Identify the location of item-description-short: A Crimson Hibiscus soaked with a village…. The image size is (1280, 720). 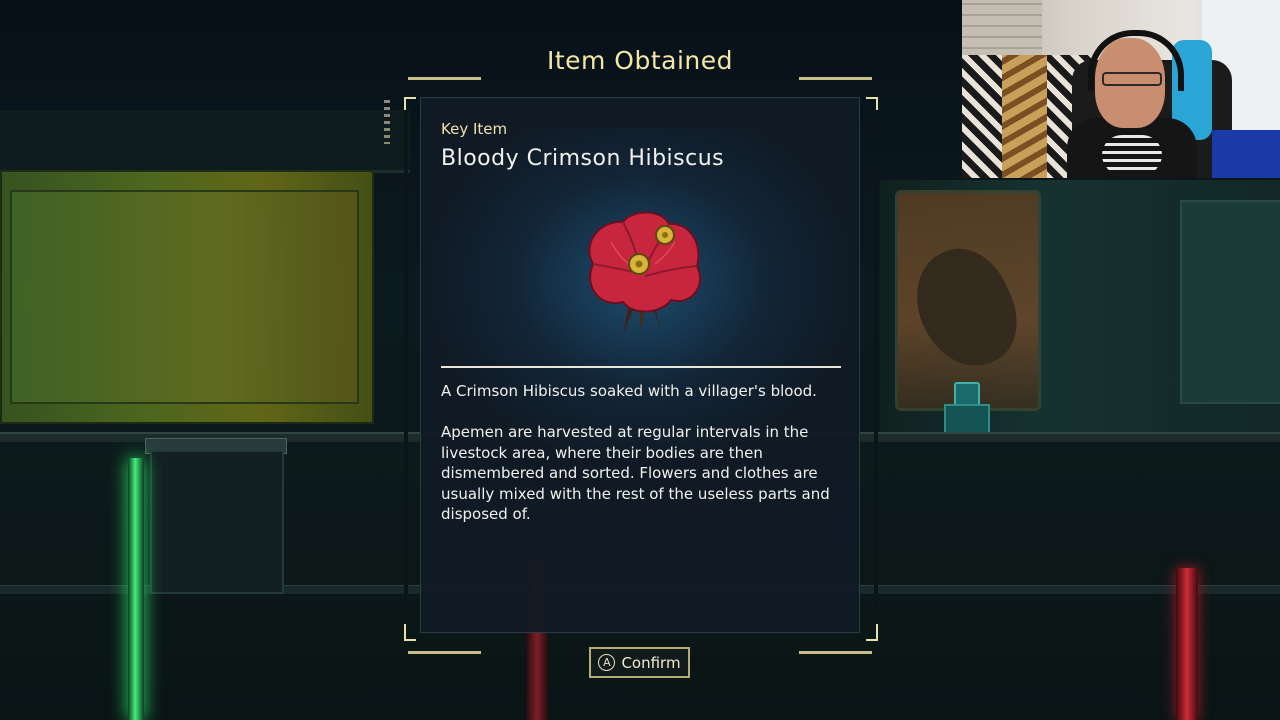
(629, 391).